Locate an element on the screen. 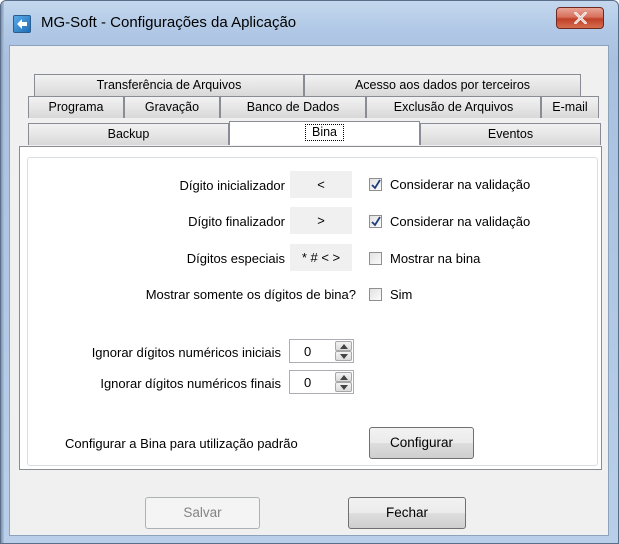 This screenshot has height=544, width=619. tab-backup: Backup is located at coordinates (128, 134).